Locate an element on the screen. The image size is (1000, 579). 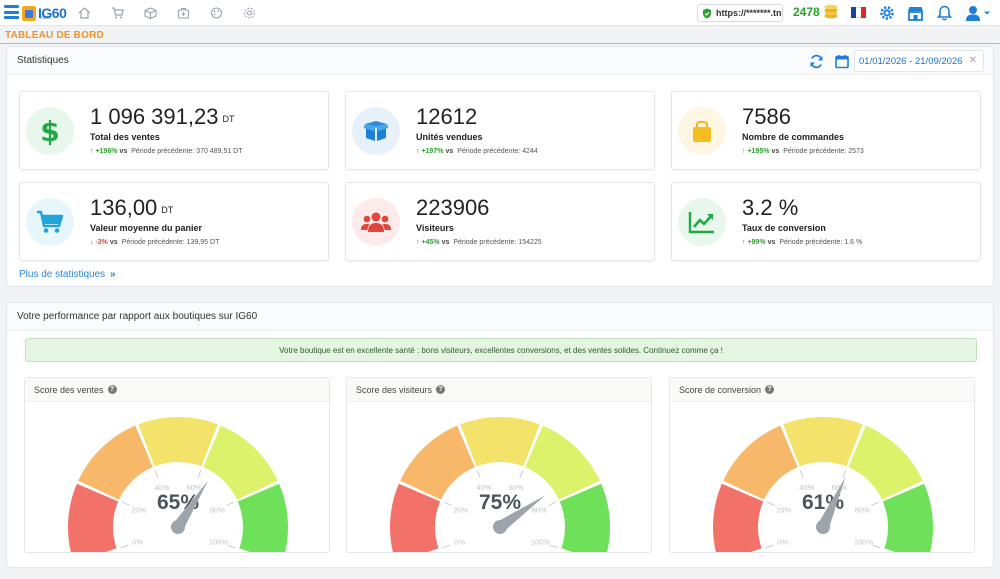
gear-icon is located at coordinates (887, 13).